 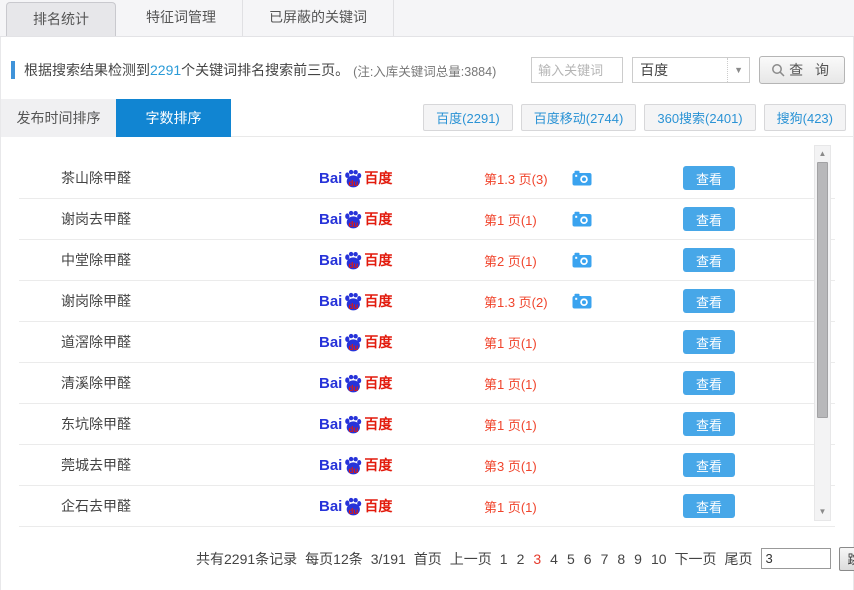 I want to click on page-link-1: 1, so click(x=504, y=559).